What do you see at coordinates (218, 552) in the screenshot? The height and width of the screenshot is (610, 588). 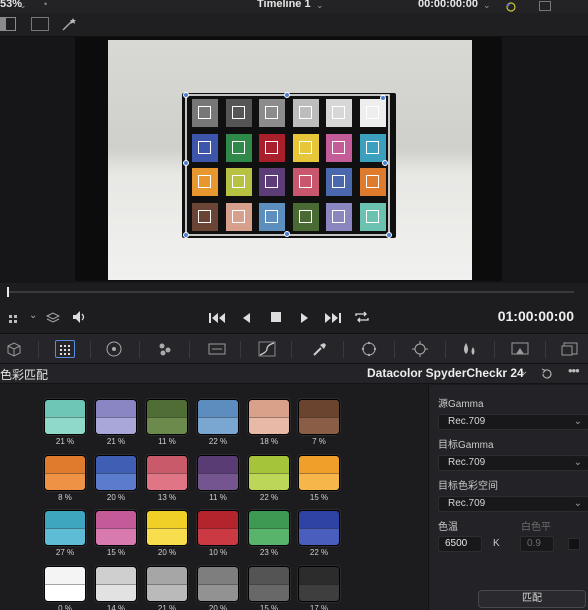 I see `swatch-percent: 10 %` at bounding box center [218, 552].